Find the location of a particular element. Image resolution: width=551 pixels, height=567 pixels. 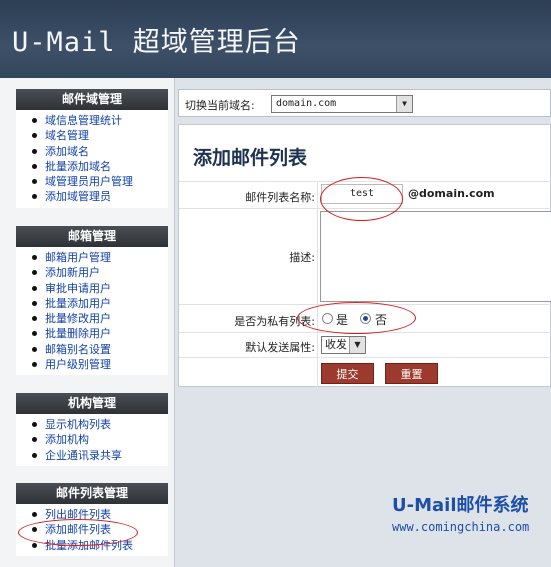

annotation-circle-add-mail-list is located at coordinates (78, 532).